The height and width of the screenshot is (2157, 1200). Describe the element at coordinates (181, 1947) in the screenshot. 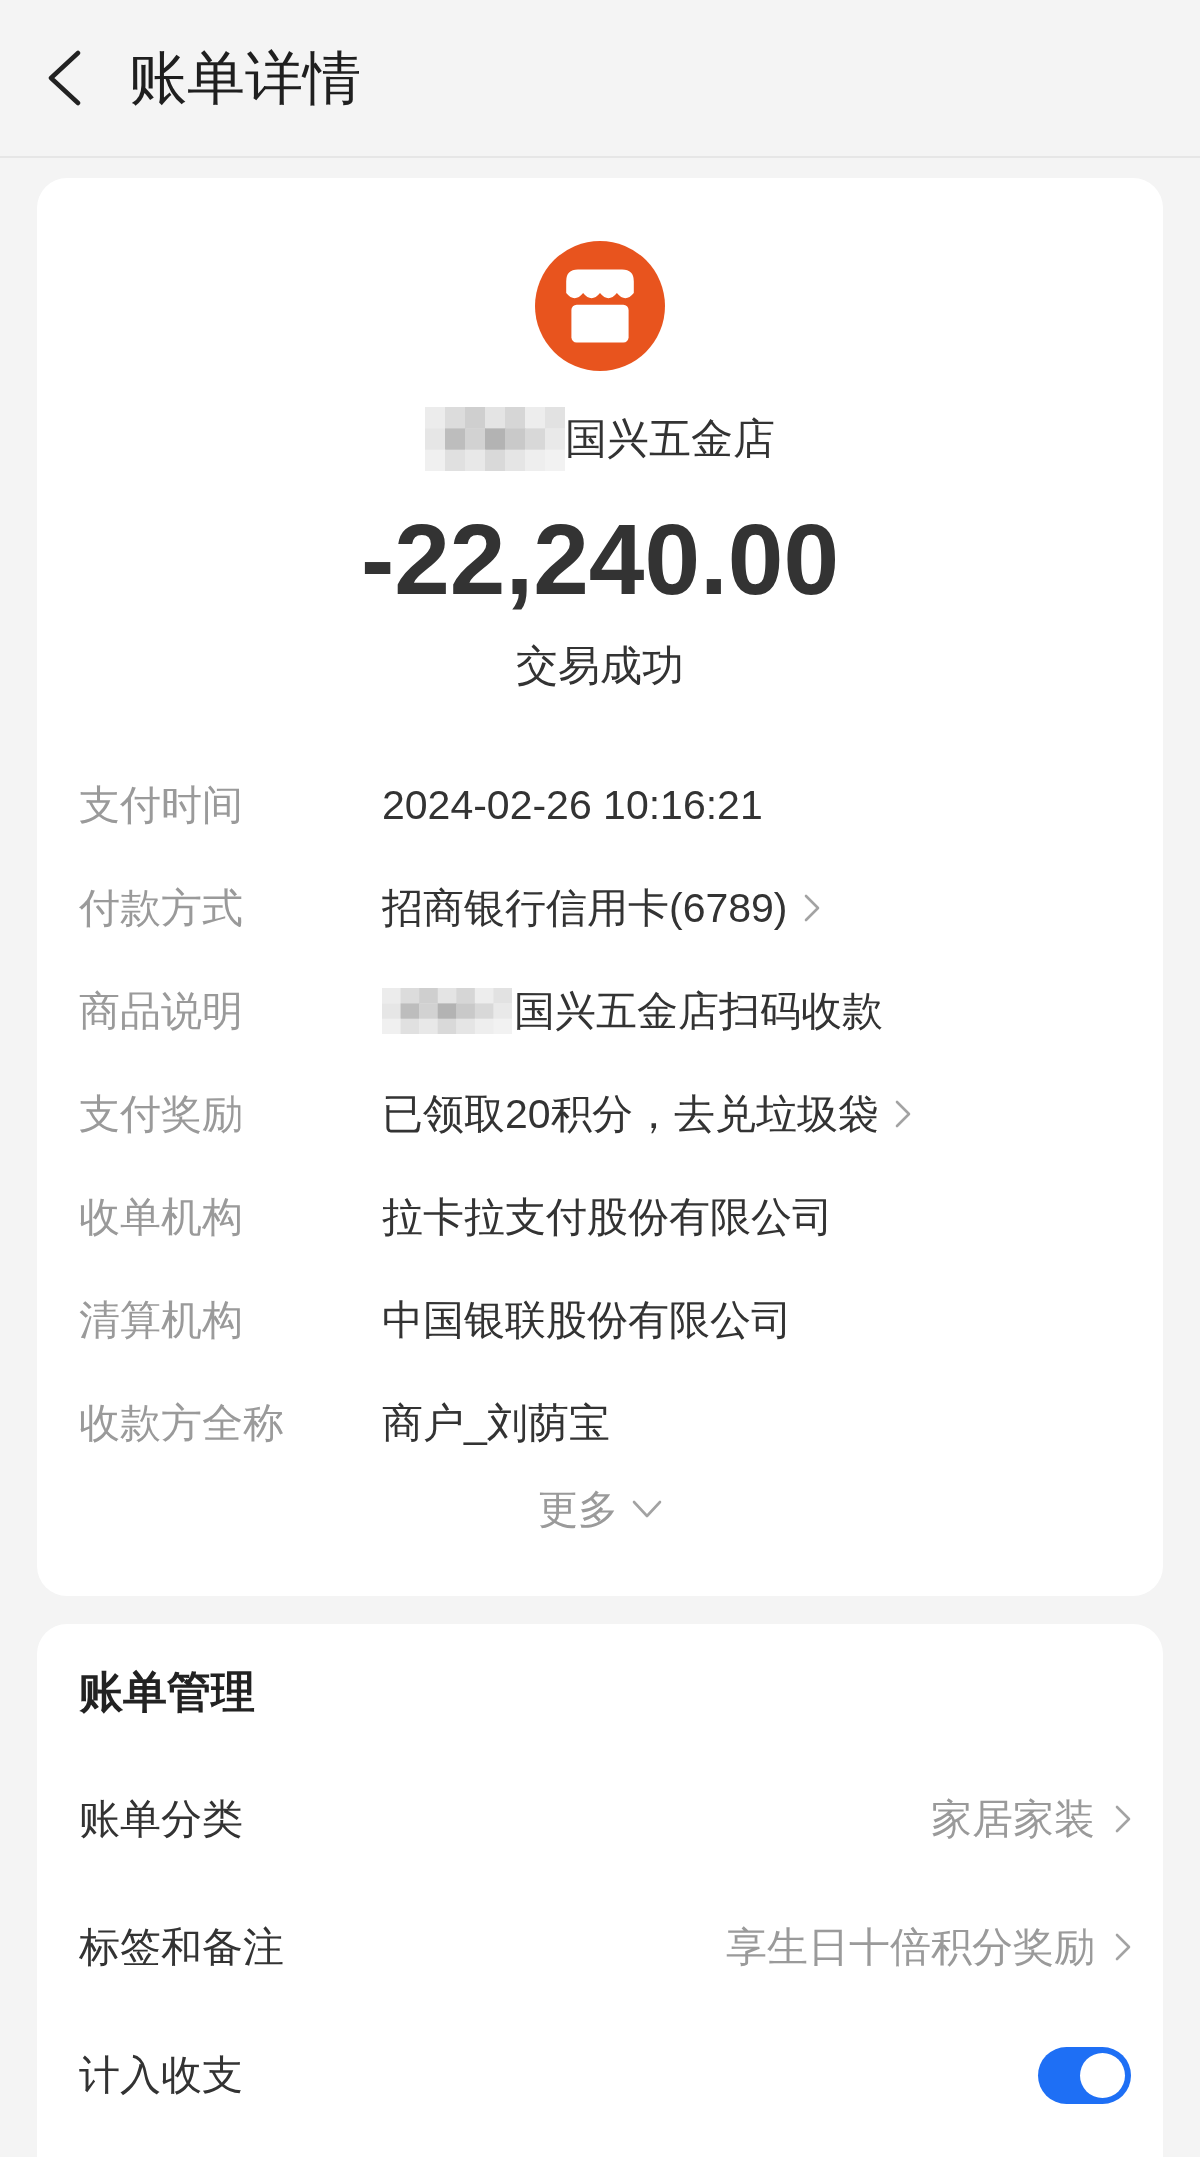

I see `setting-label: 标签和备注` at that location.